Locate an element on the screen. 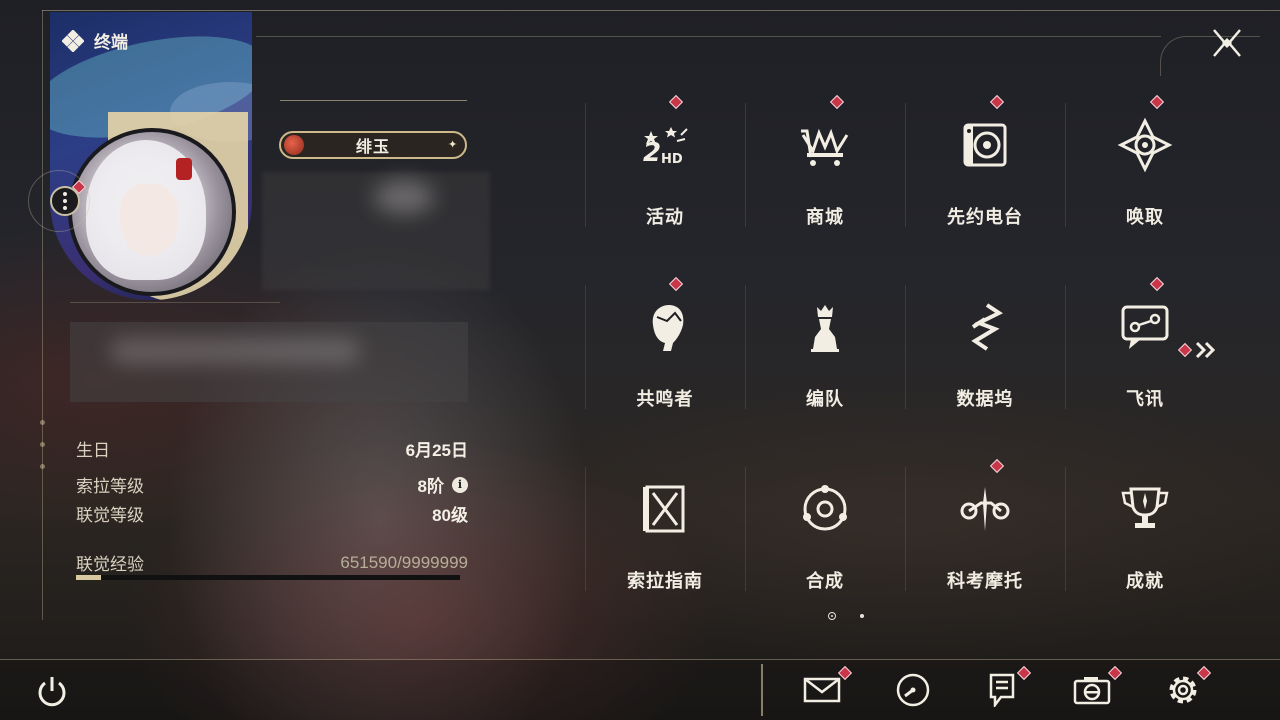 Image resolution: width=1280 pixels, height=720 pixels. menu-item-guidebook: 索拉指南 is located at coordinates (665, 529).